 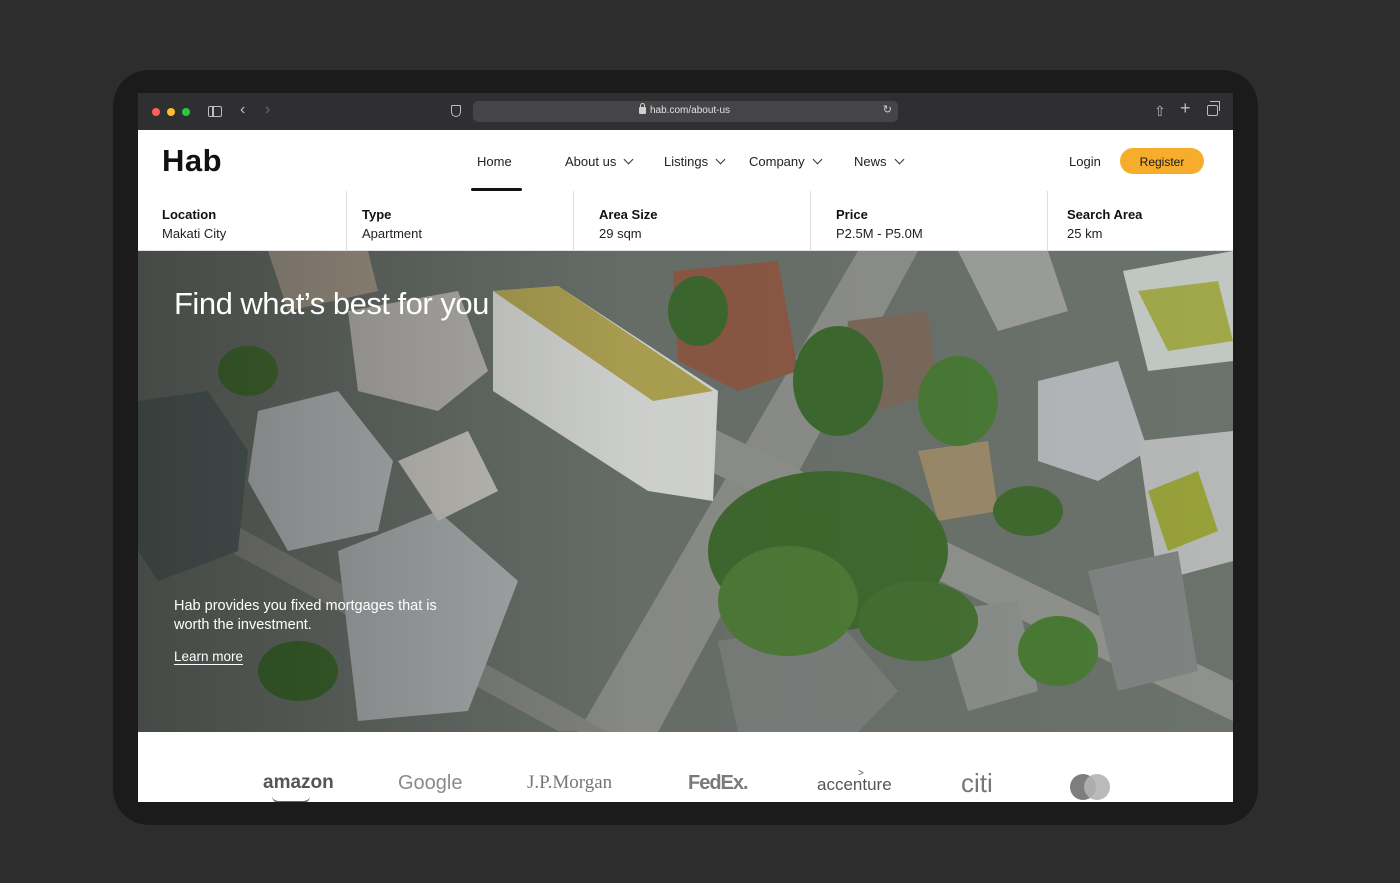 What do you see at coordinates (870, 161) in the screenshot?
I see `nav-news-label: News` at bounding box center [870, 161].